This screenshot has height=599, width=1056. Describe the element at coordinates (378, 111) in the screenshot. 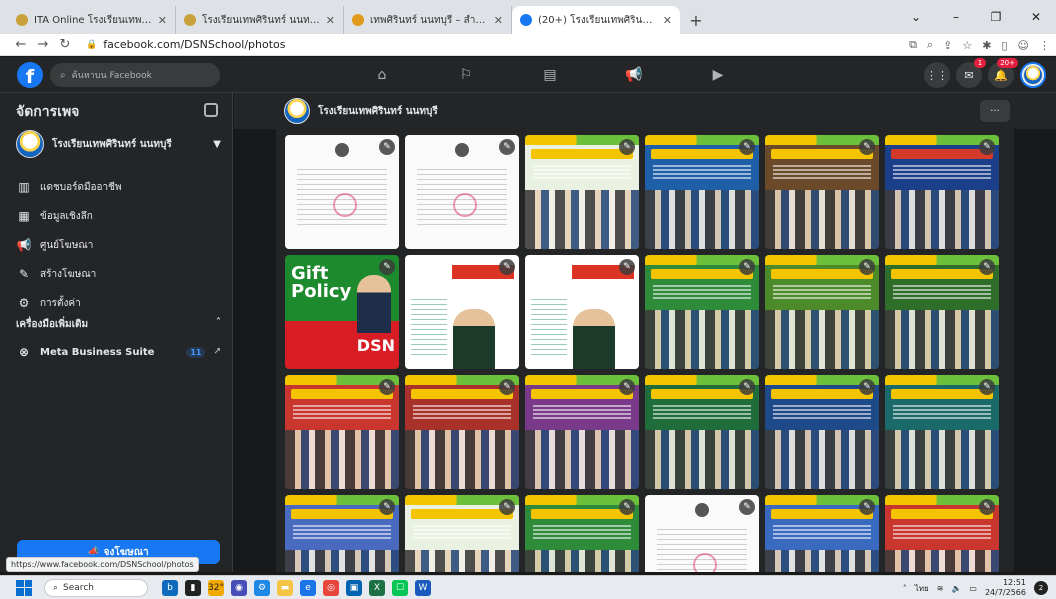

I see `page-header-name: โรงเรียนเทพศิรินทร์ นนทบุรี` at that location.